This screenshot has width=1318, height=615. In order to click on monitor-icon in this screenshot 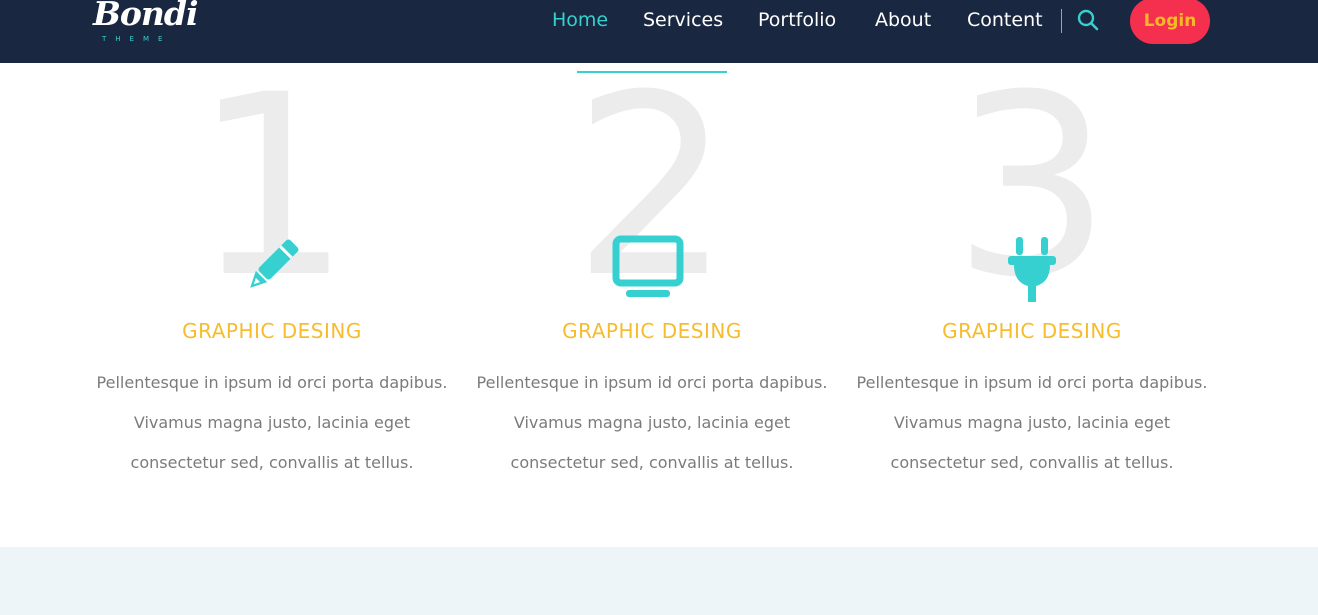, I will do `click(648, 266)`.